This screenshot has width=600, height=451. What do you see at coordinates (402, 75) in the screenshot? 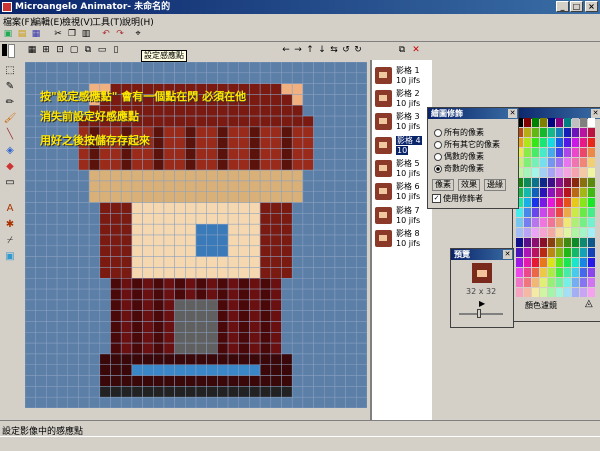
I see `frame-item: 影格 1 10 jifs` at bounding box center [402, 75].